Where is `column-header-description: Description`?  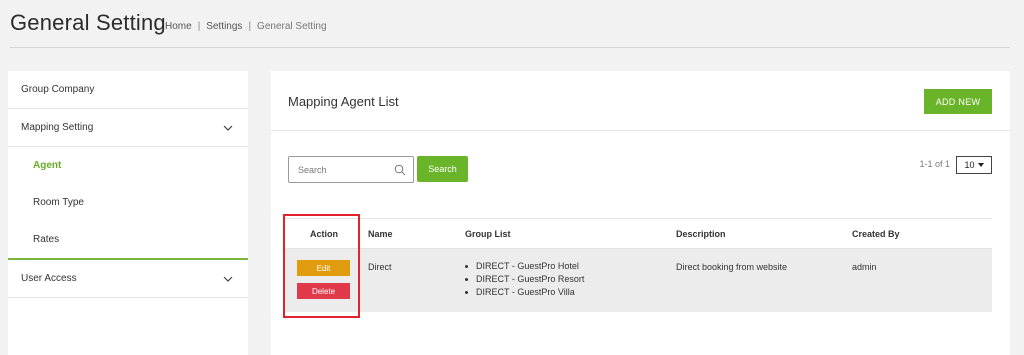
column-header-description: Description is located at coordinates (701, 234).